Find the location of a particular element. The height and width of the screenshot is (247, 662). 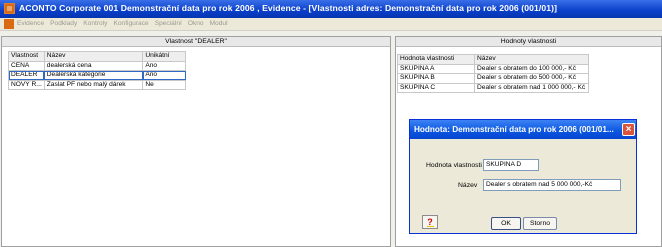

app-icon is located at coordinates (9, 8).